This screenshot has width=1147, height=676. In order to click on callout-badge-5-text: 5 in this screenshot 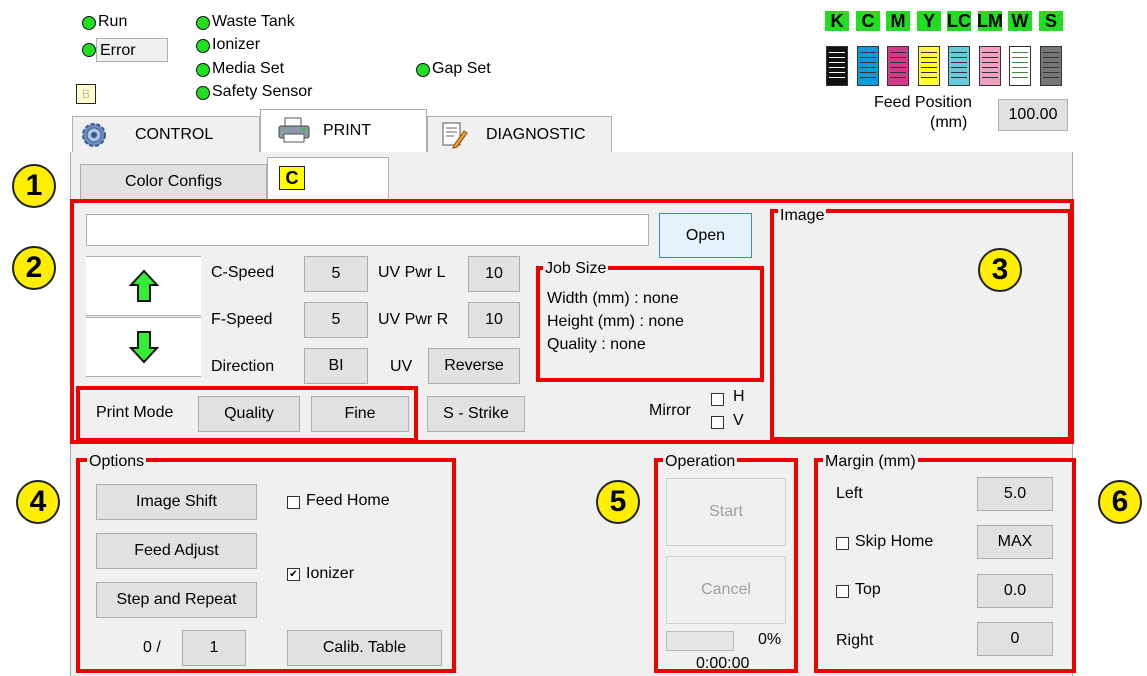, I will do `click(618, 501)`.